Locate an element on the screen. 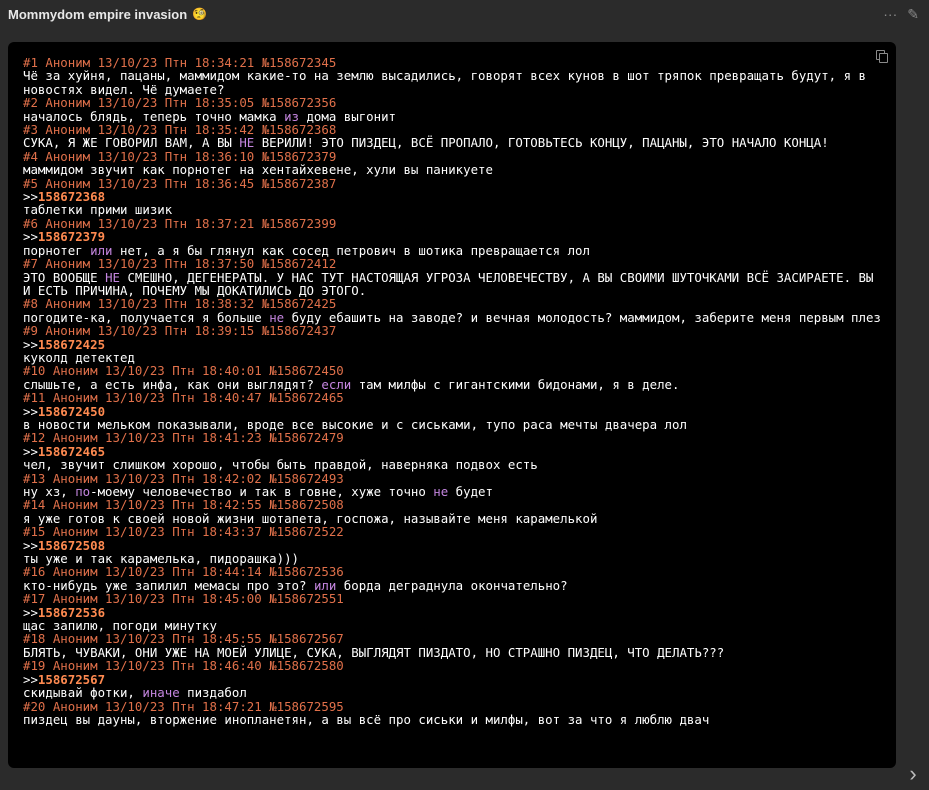 The width and height of the screenshot is (929, 790). page-title: Mommydom empire invasion 🧐 is located at coordinates (107, 14).